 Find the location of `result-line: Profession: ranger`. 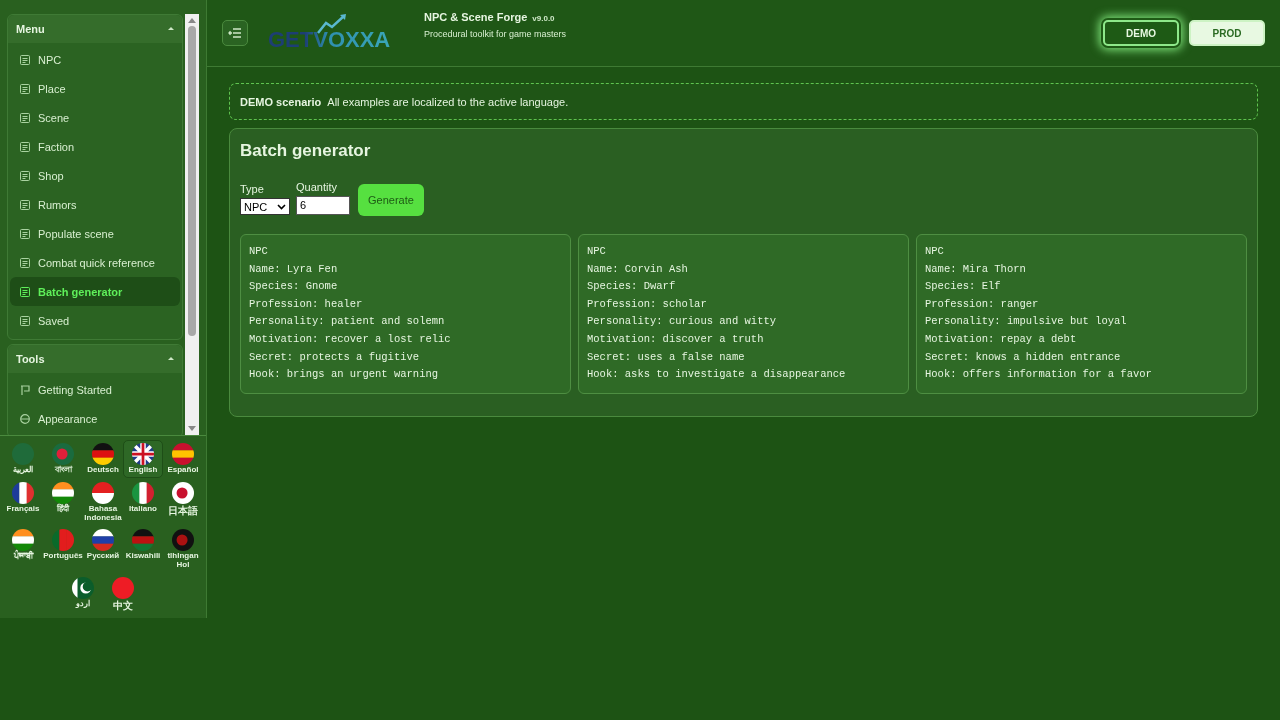

result-line: Profession: ranger is located at coordinates (982, 304).